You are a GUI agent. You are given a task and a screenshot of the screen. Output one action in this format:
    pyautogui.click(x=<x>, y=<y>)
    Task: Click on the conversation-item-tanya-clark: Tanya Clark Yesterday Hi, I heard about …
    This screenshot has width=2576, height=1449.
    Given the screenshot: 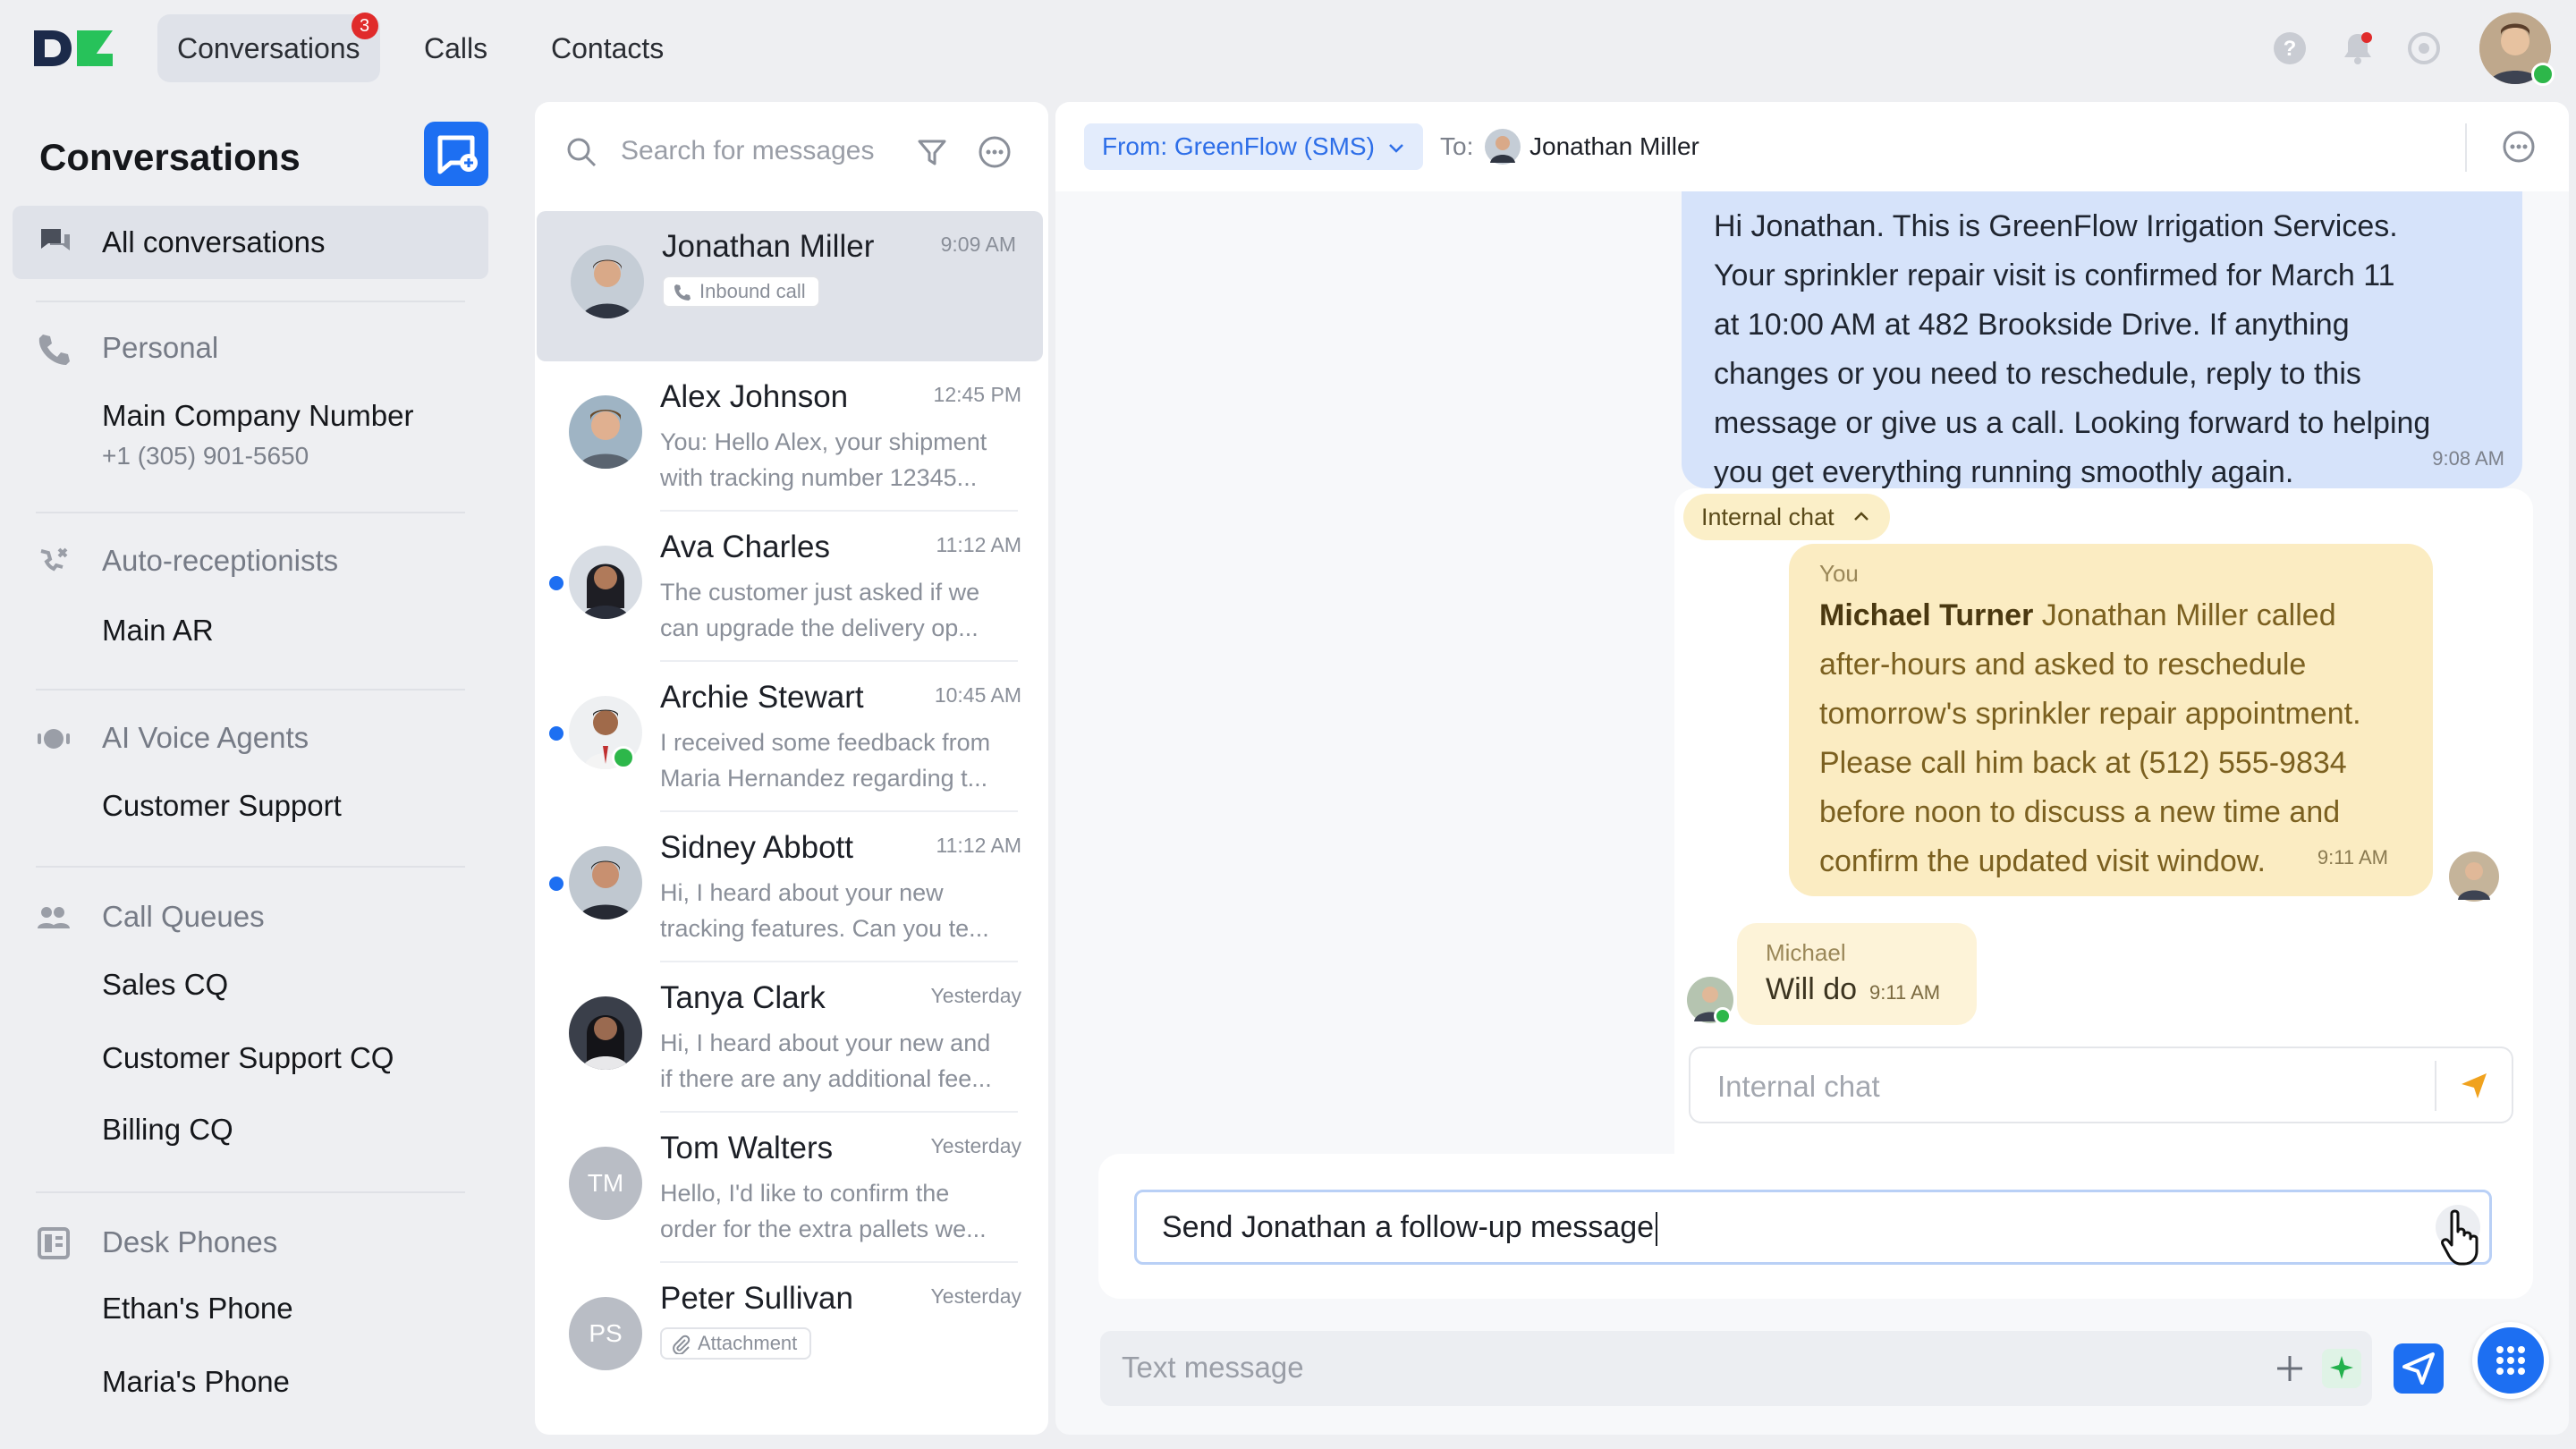 What is the action you would take?
    pyautogui.click(x=791, y=1037)
    